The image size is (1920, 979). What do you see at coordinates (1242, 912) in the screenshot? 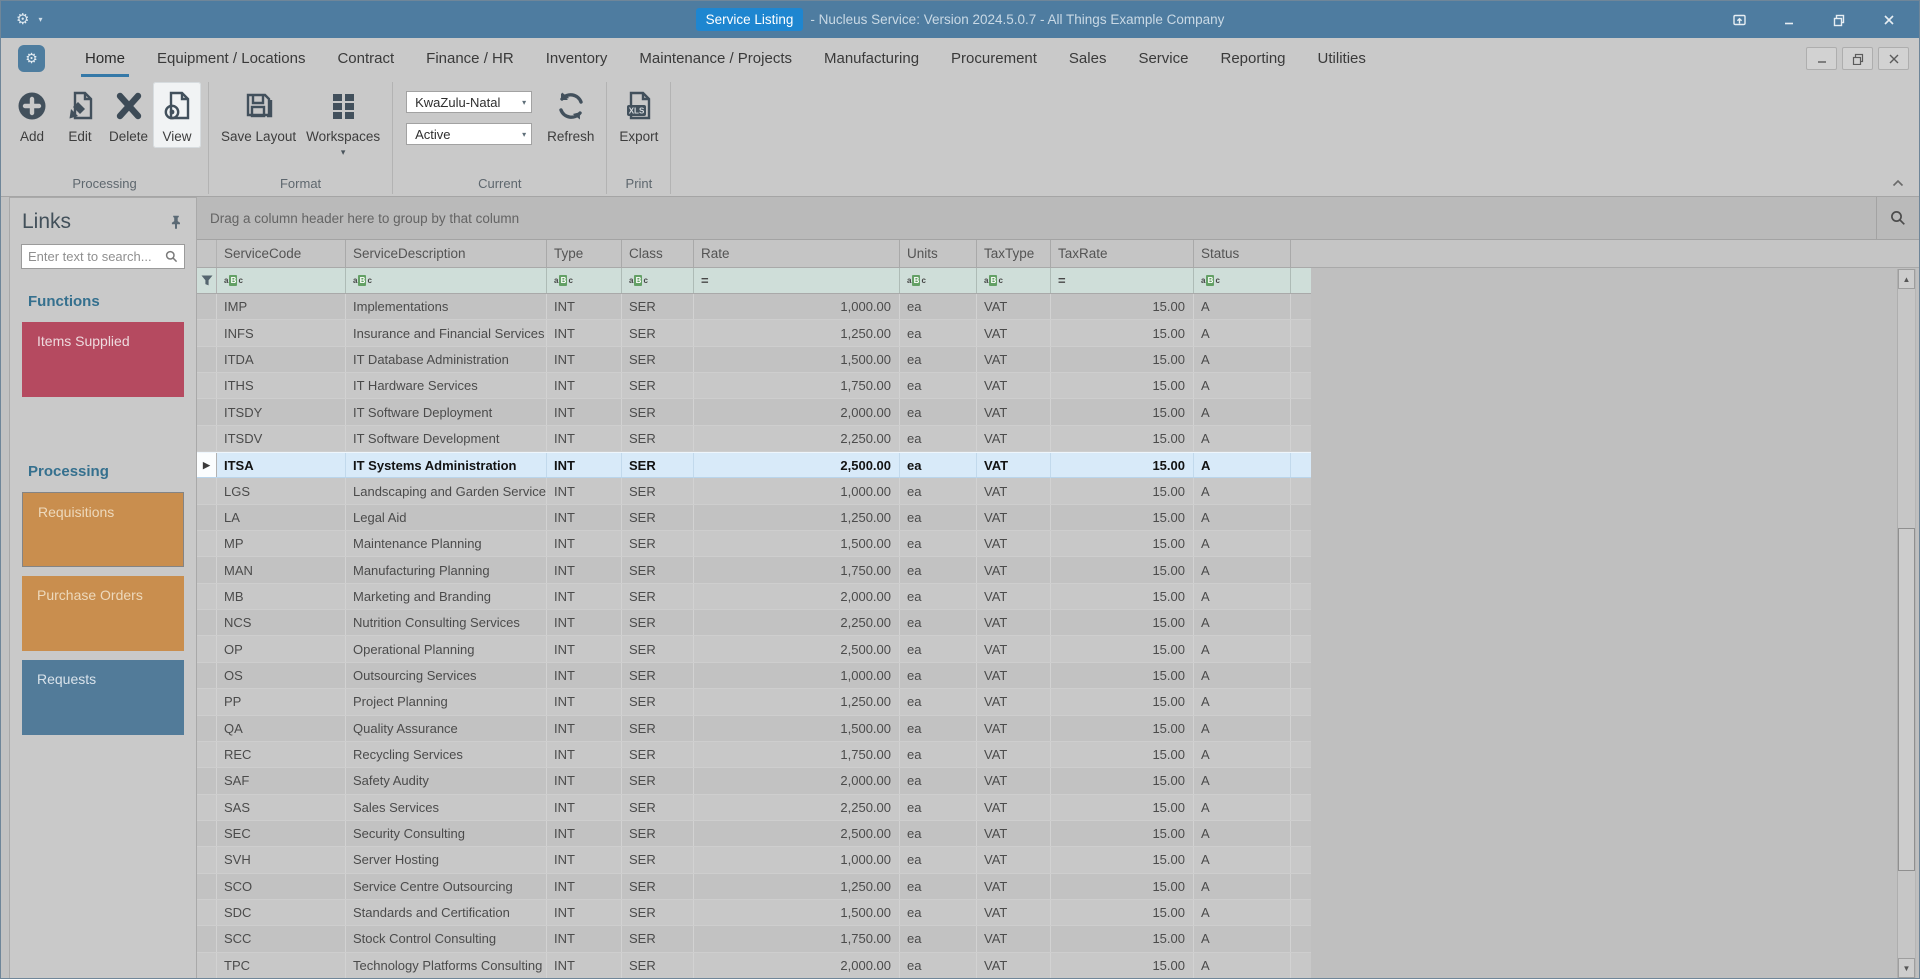
I see `cell-SDC-status: A` at bounding box center [1242, 912].